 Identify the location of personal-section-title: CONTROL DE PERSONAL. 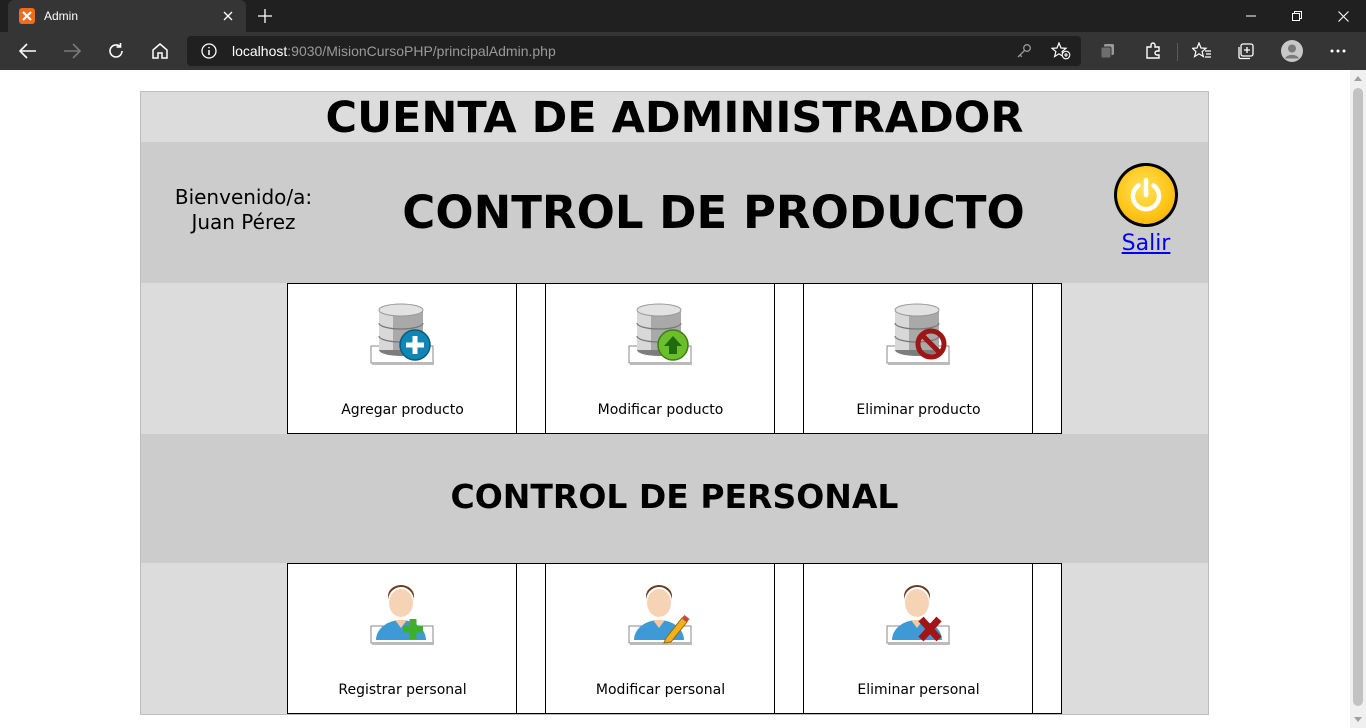
(674, 496).